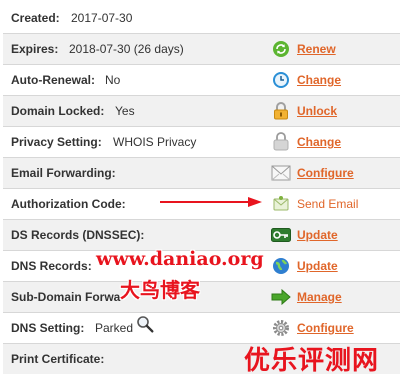 This screenshot has height=380, width=400. I want to click on renew-link: Renew, so click(316, 49).